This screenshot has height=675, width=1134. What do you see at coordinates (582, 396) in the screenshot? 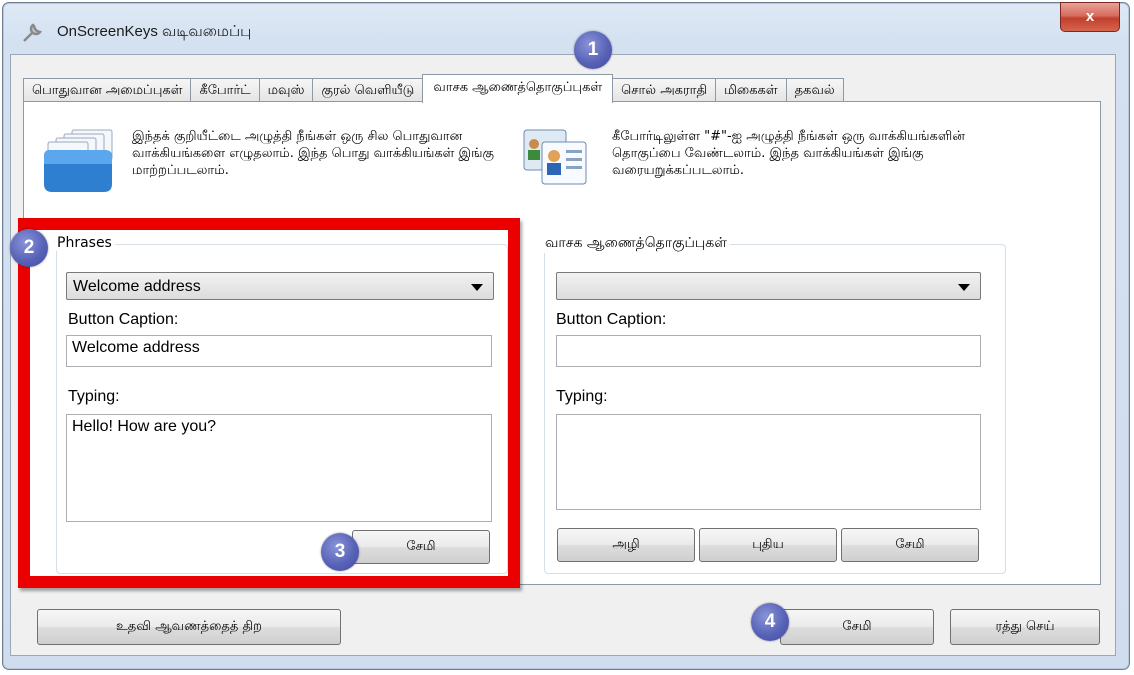
I see `command-typing-label: Typing:` at bounding box center [582, 396].